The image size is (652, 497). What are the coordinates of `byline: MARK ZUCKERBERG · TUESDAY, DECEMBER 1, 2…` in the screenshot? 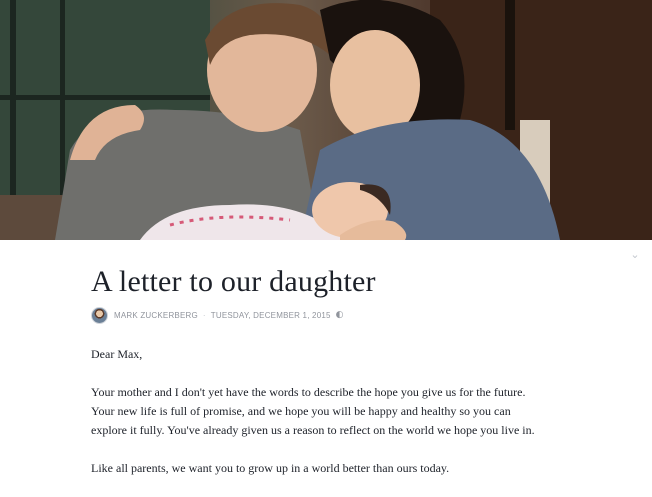 It's located at (217, 315).